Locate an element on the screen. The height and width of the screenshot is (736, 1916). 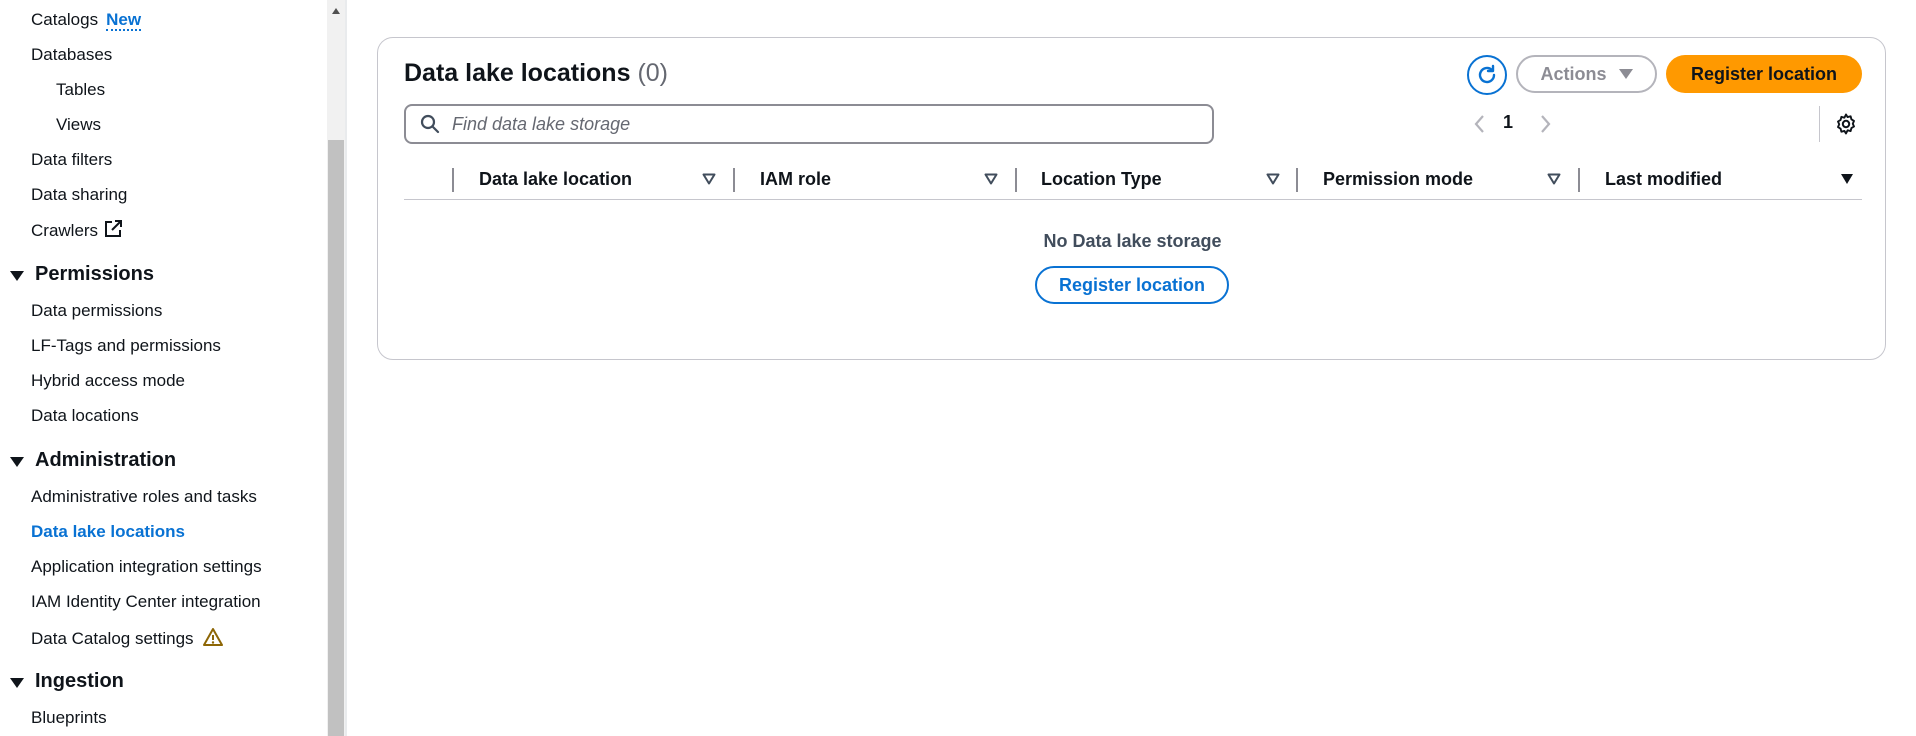
sidebar-item-data-filters: Data filters is located at coordinates (71, 160).